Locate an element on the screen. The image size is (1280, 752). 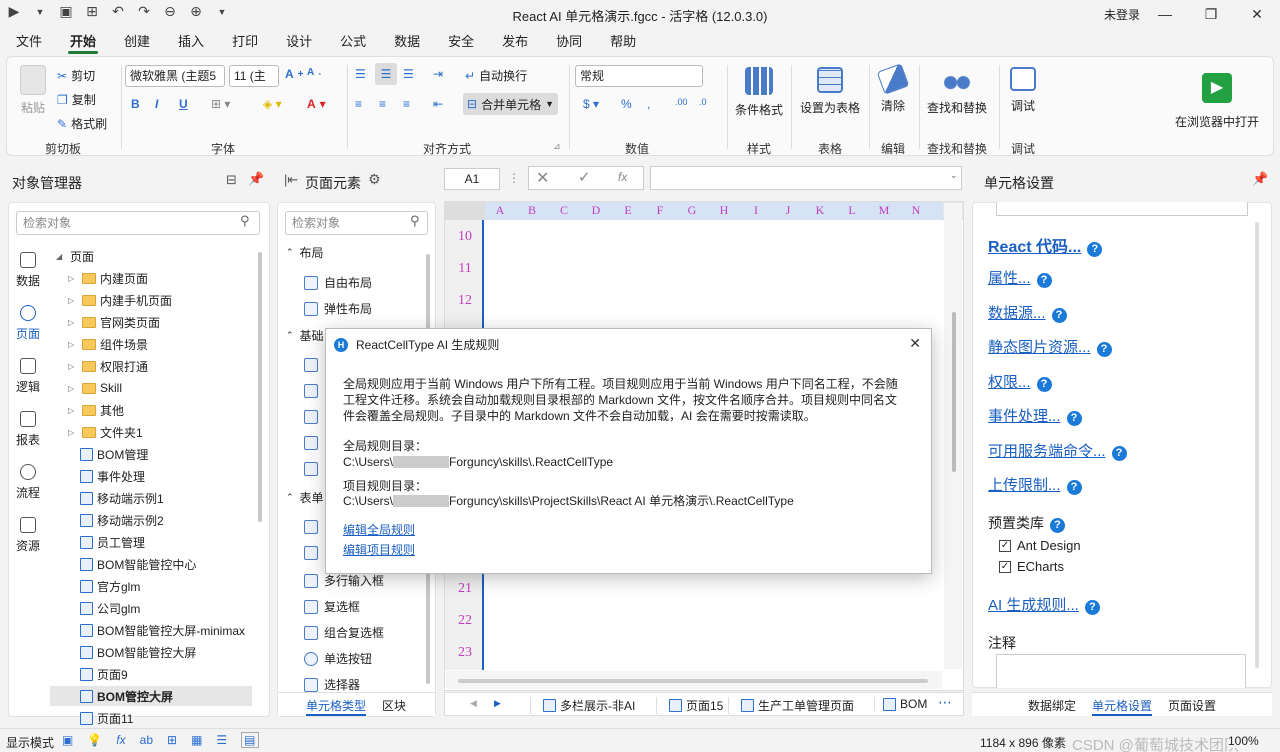
cancel-icon: ✕ is located at coordinates (542, 178).